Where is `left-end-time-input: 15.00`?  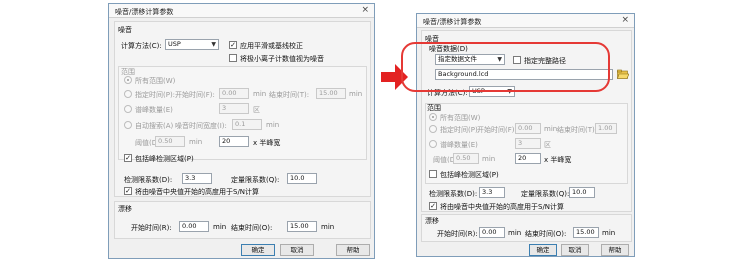
left-end-time-input: 15.00 is located at coordinates (331, 93).